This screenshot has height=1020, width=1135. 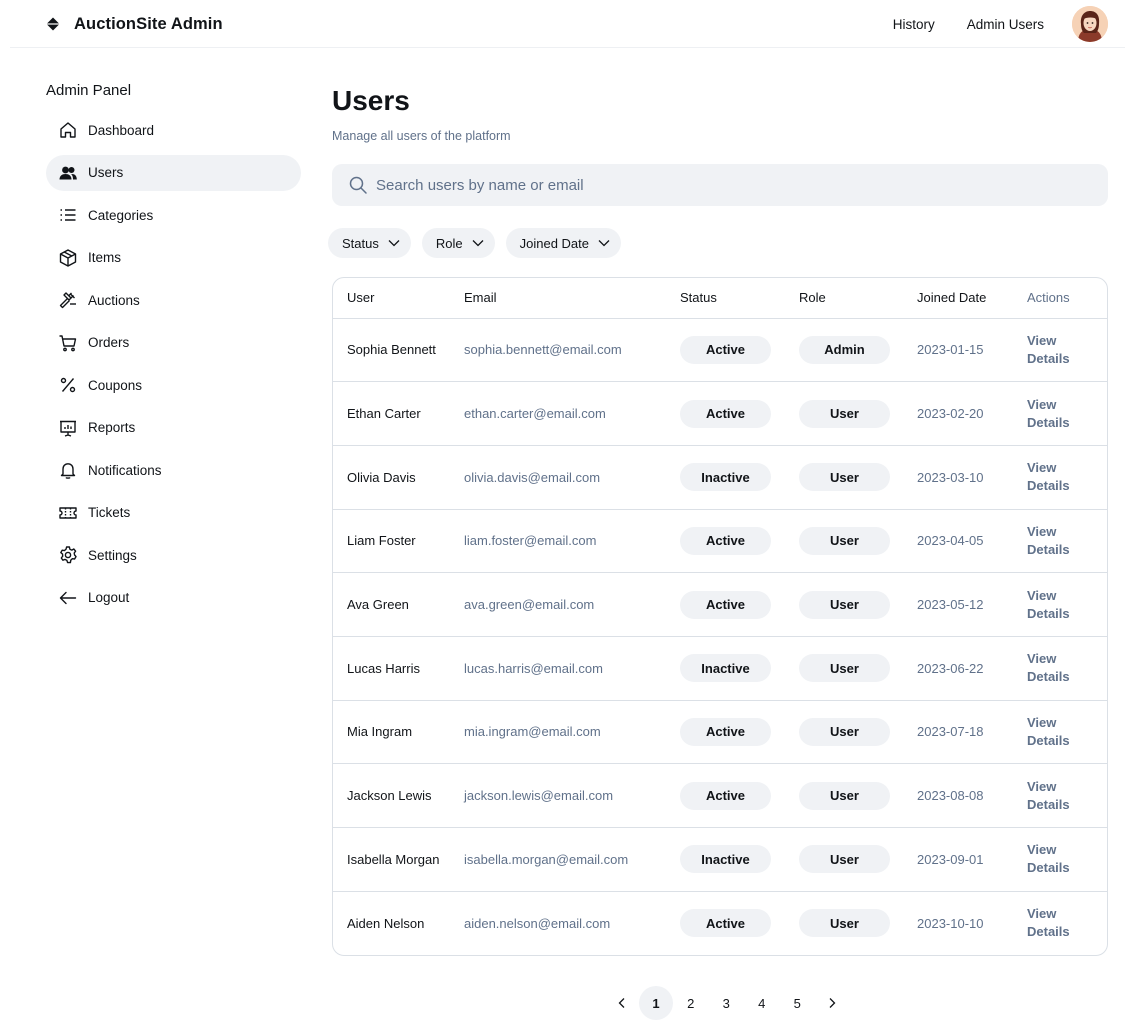 I want to click on diamond-logo-icon, so click(x=53, y=24).